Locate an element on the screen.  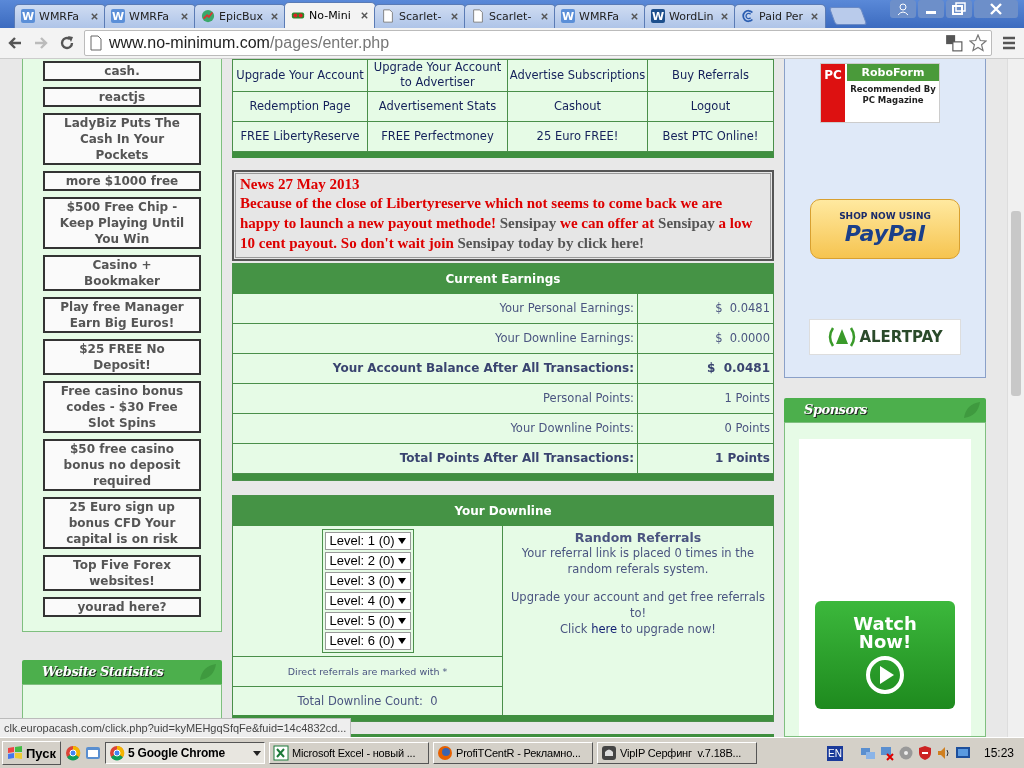
table-cell-text: 0 Points is located at coordinates (747, 429).